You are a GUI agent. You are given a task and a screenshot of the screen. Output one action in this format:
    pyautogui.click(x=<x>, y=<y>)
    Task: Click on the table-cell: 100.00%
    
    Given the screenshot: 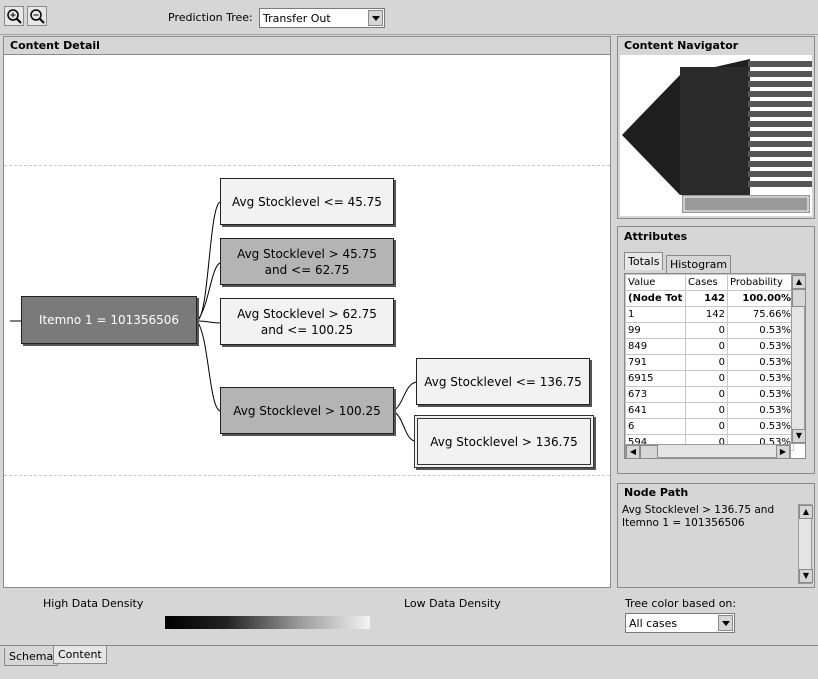 What is the action you would take?
    pyautogui.click(x=760, y=298)
    